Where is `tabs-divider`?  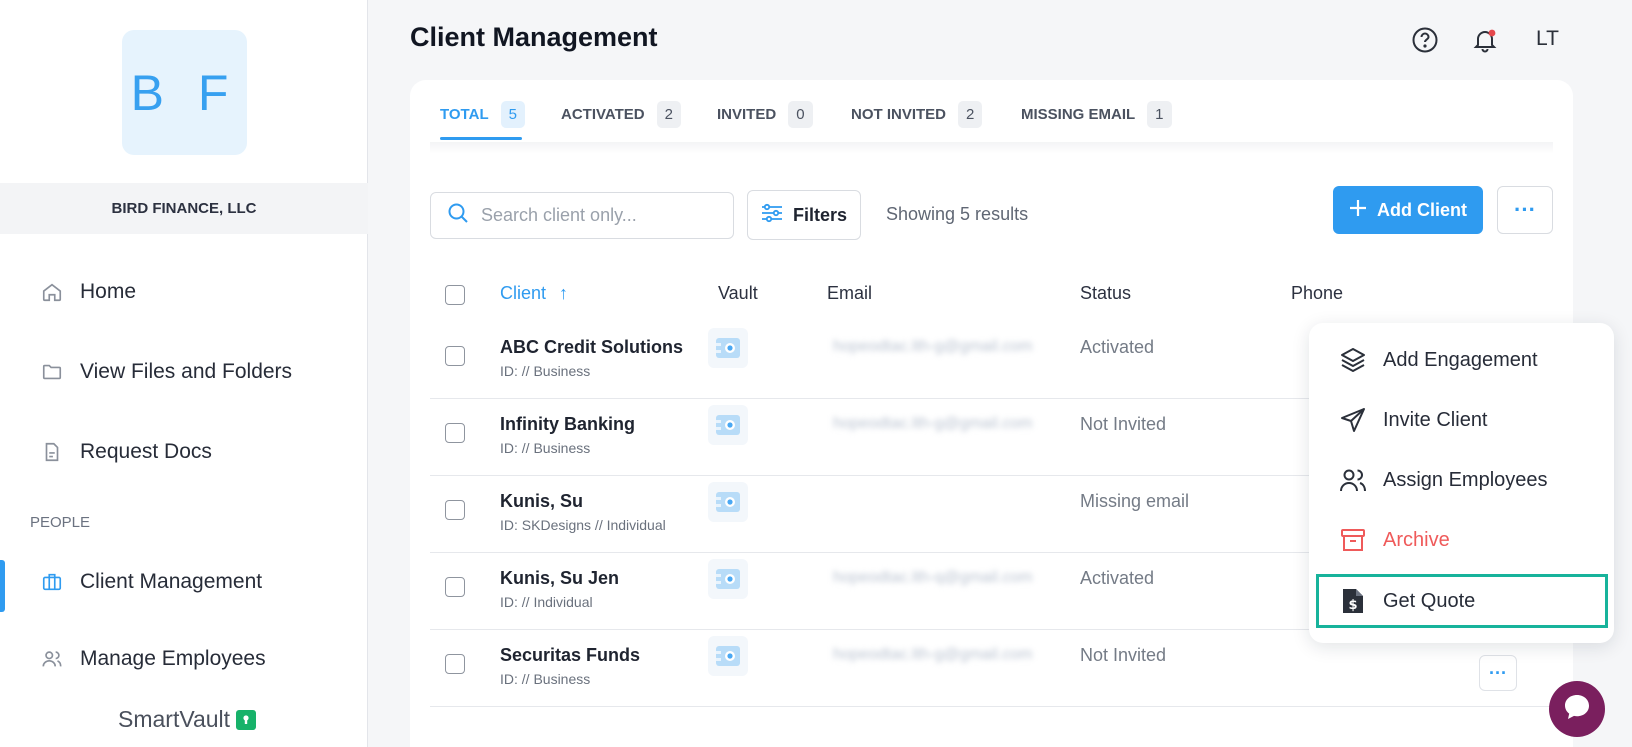 tabs-divider is located at coordinates (991, 148).